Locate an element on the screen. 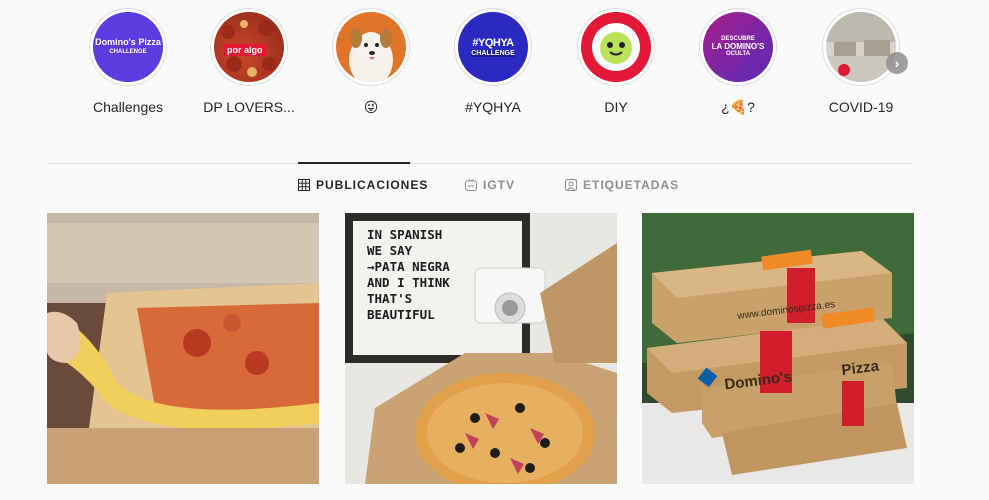 This screenshot has width=989, height=500. highlight-label: DIY is located at coordinates (616, 107).